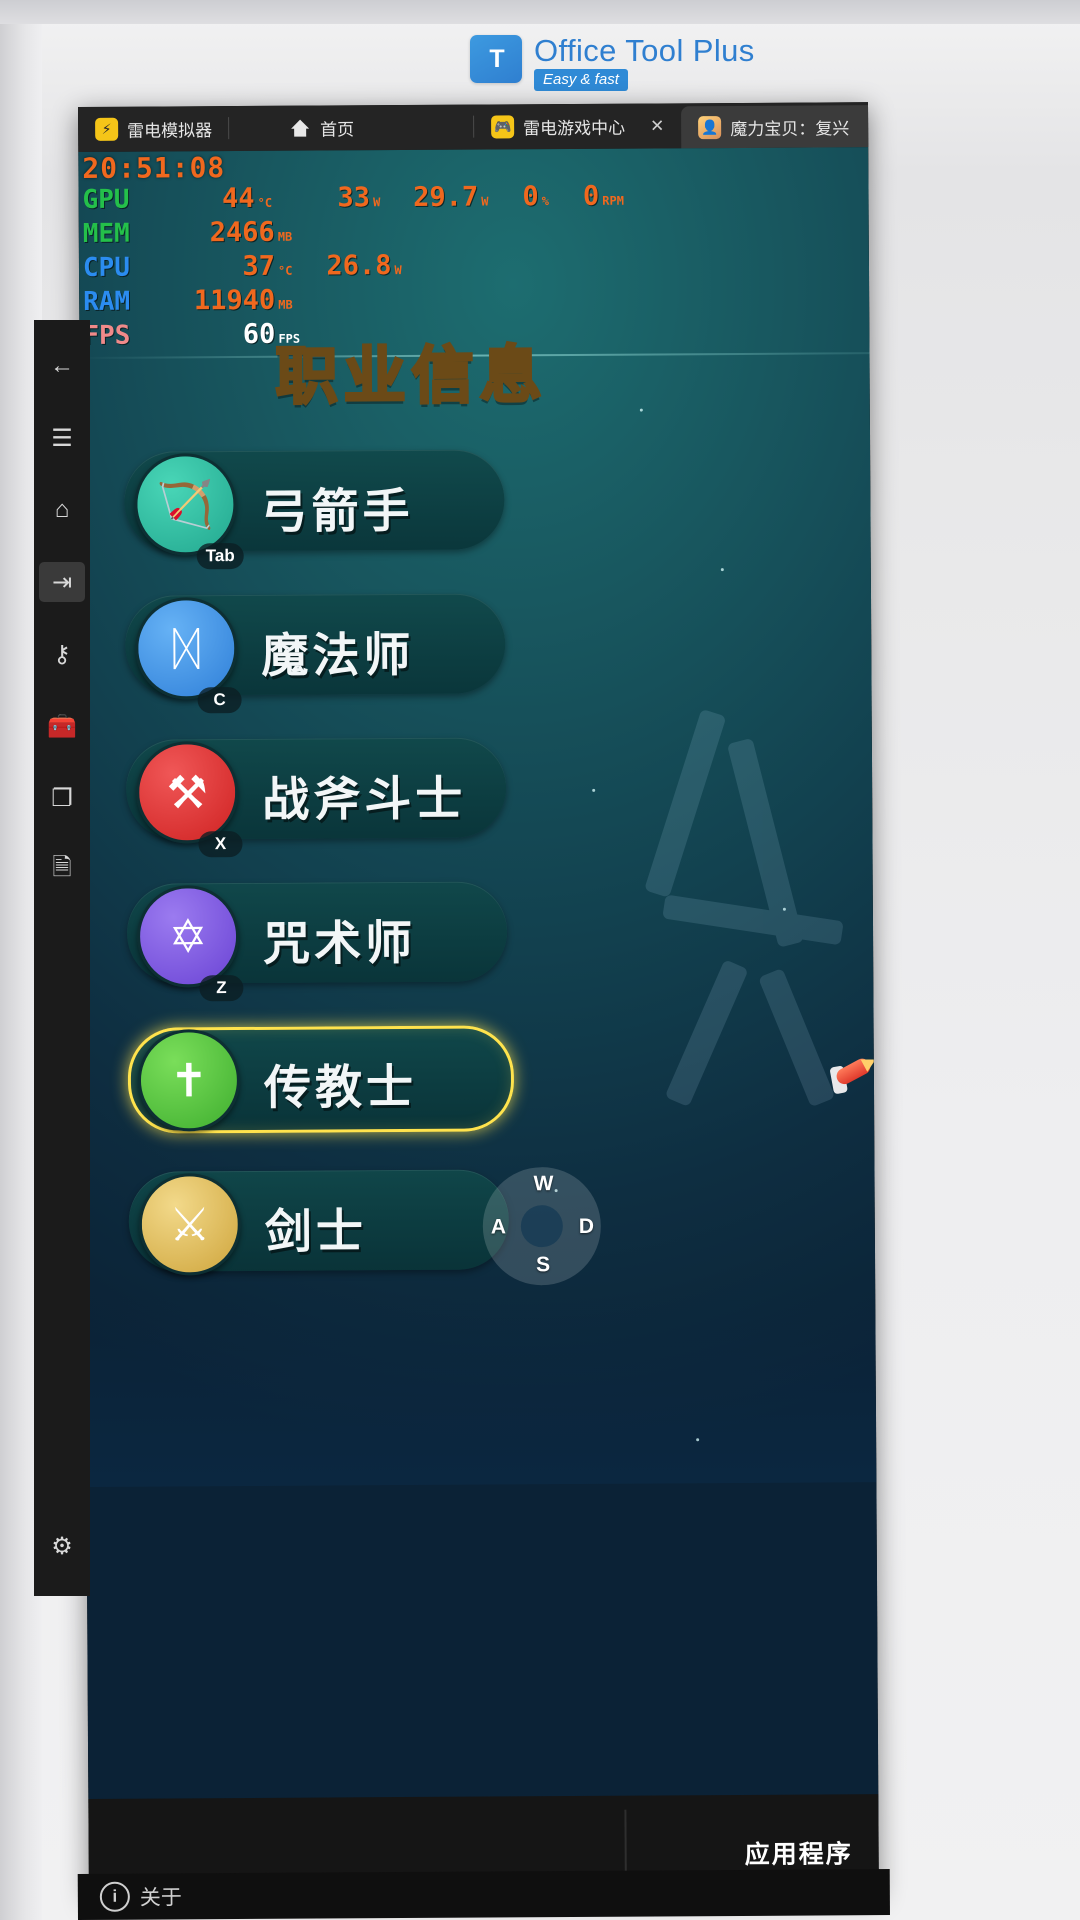 The height and width of the screenshot is (1920, 1080). I want to click on overlay-gpu-fanpct-unit: %, so click(545, 201).